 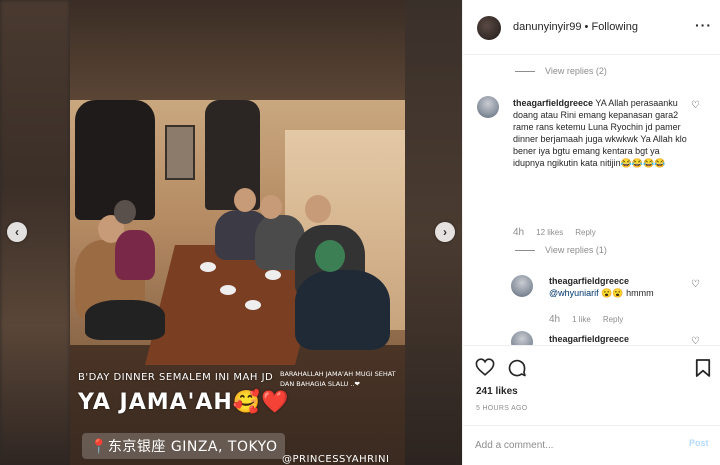 I want to click on reply-comment: theagarfieldgreece, so click(x=619, y=339).